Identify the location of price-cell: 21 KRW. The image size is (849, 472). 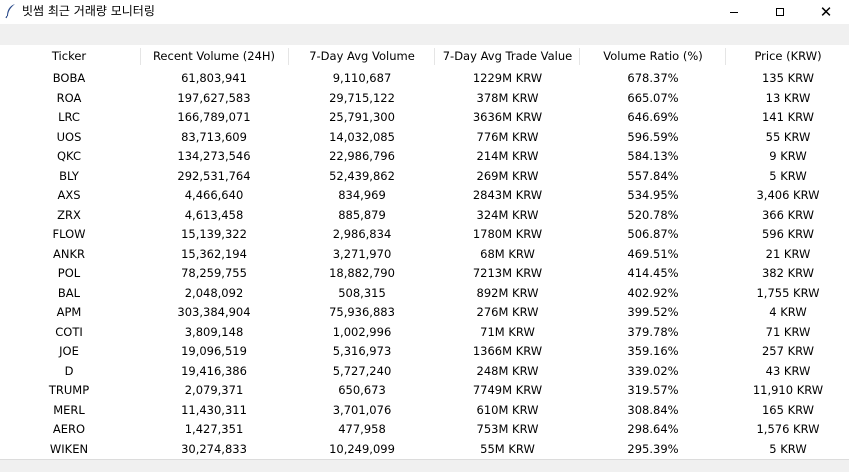
(788, 253).